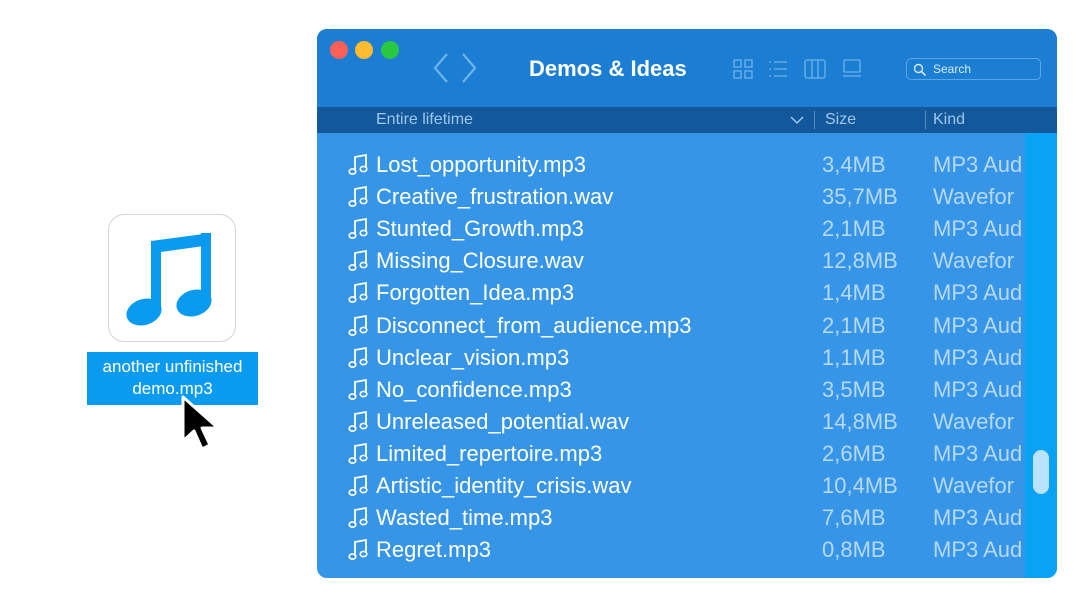  I want to click on file-row: Regret.mp3 0,8MB MP3 Aud, so click(671, 550).